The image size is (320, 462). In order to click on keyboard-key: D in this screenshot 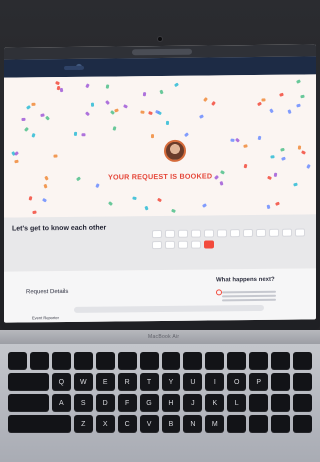, I will do `click(105, 403)`.